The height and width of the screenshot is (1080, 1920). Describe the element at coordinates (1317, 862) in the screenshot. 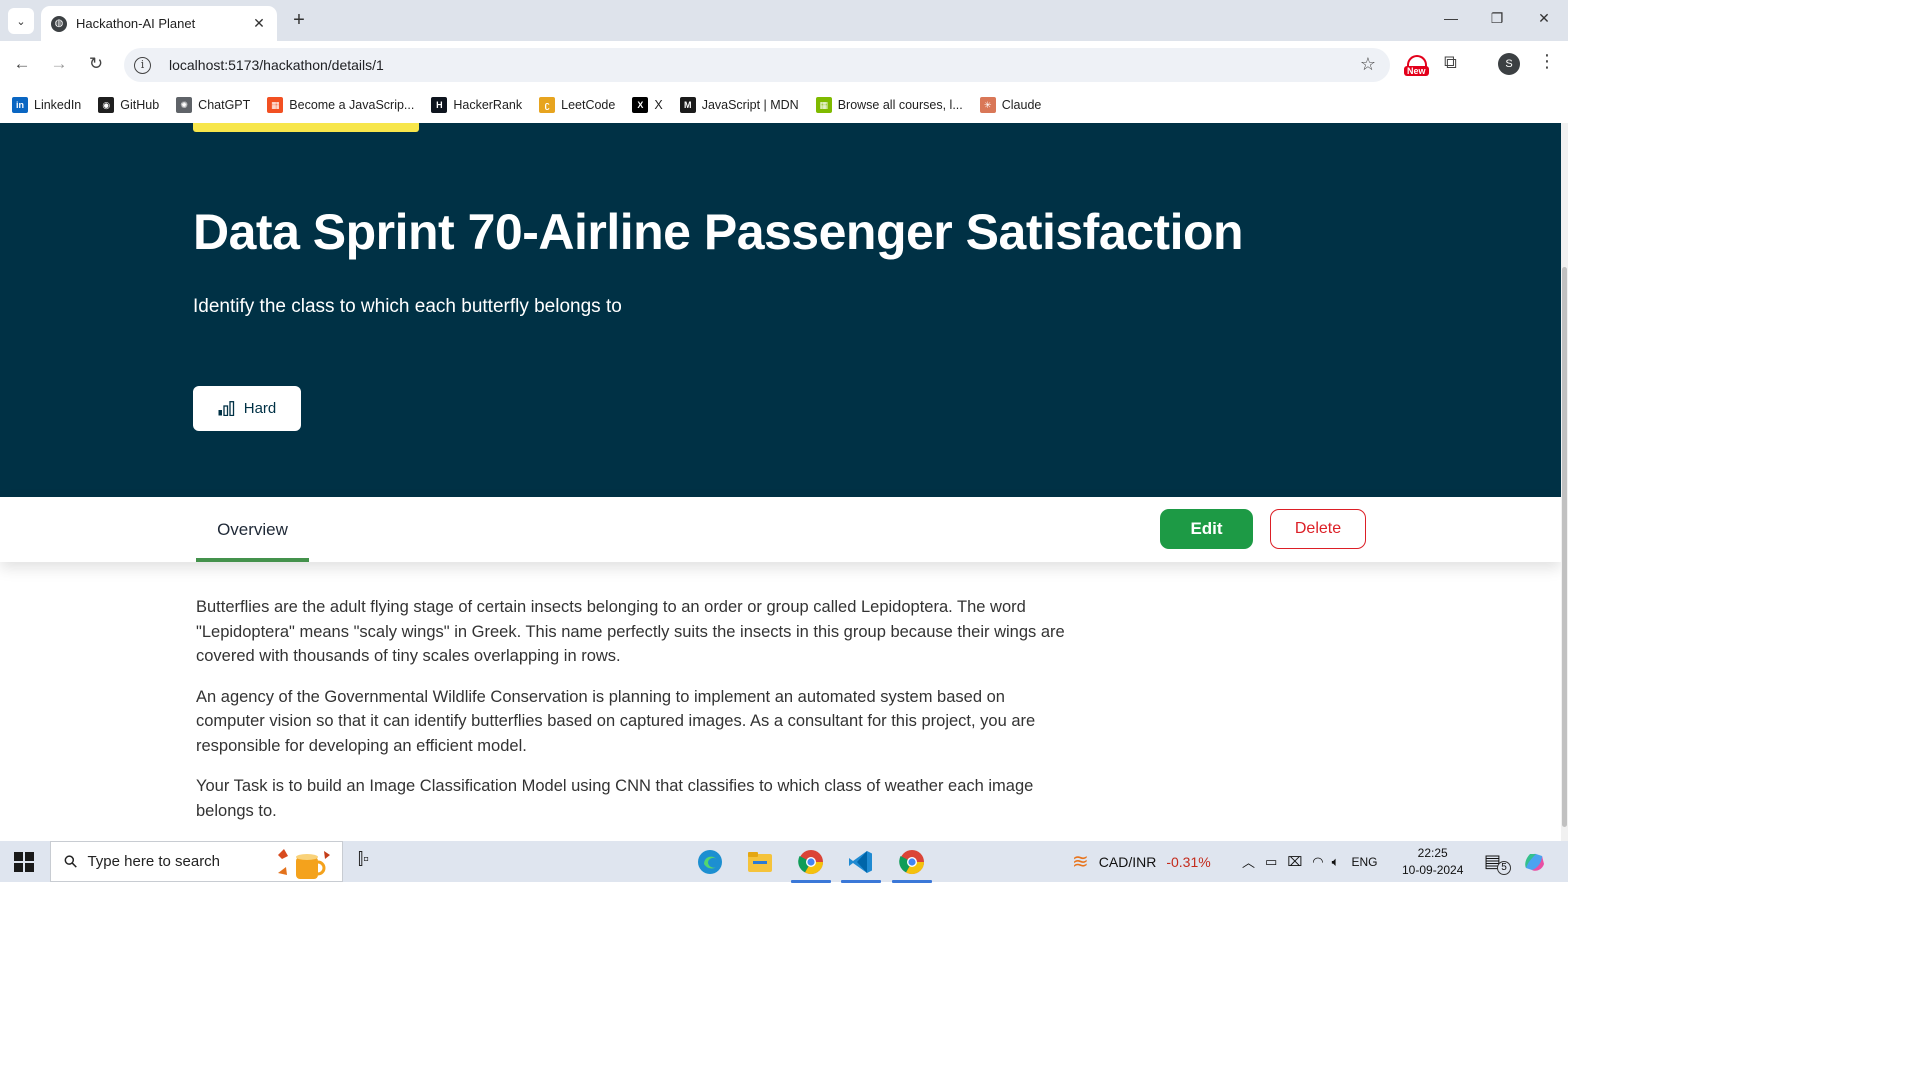

I see `wifi-icon: ◠` at that location.